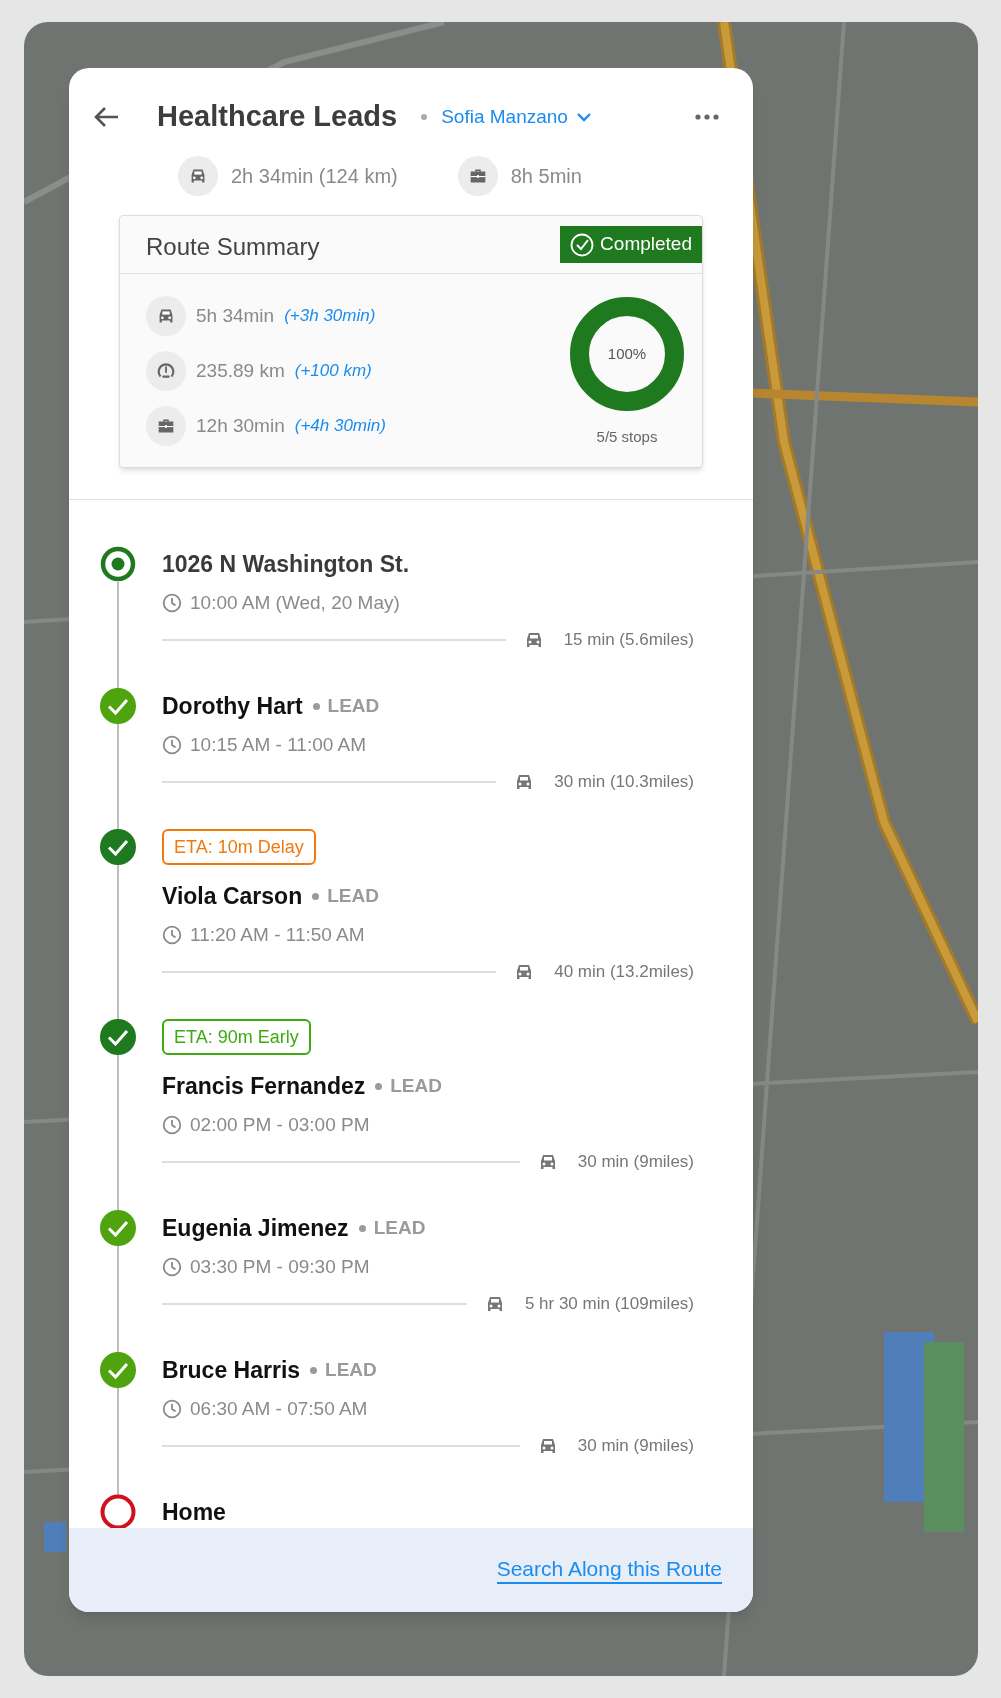 The image size is (1001, 1698). I want to click on total-value: 8h 5min, so click(546, 176).